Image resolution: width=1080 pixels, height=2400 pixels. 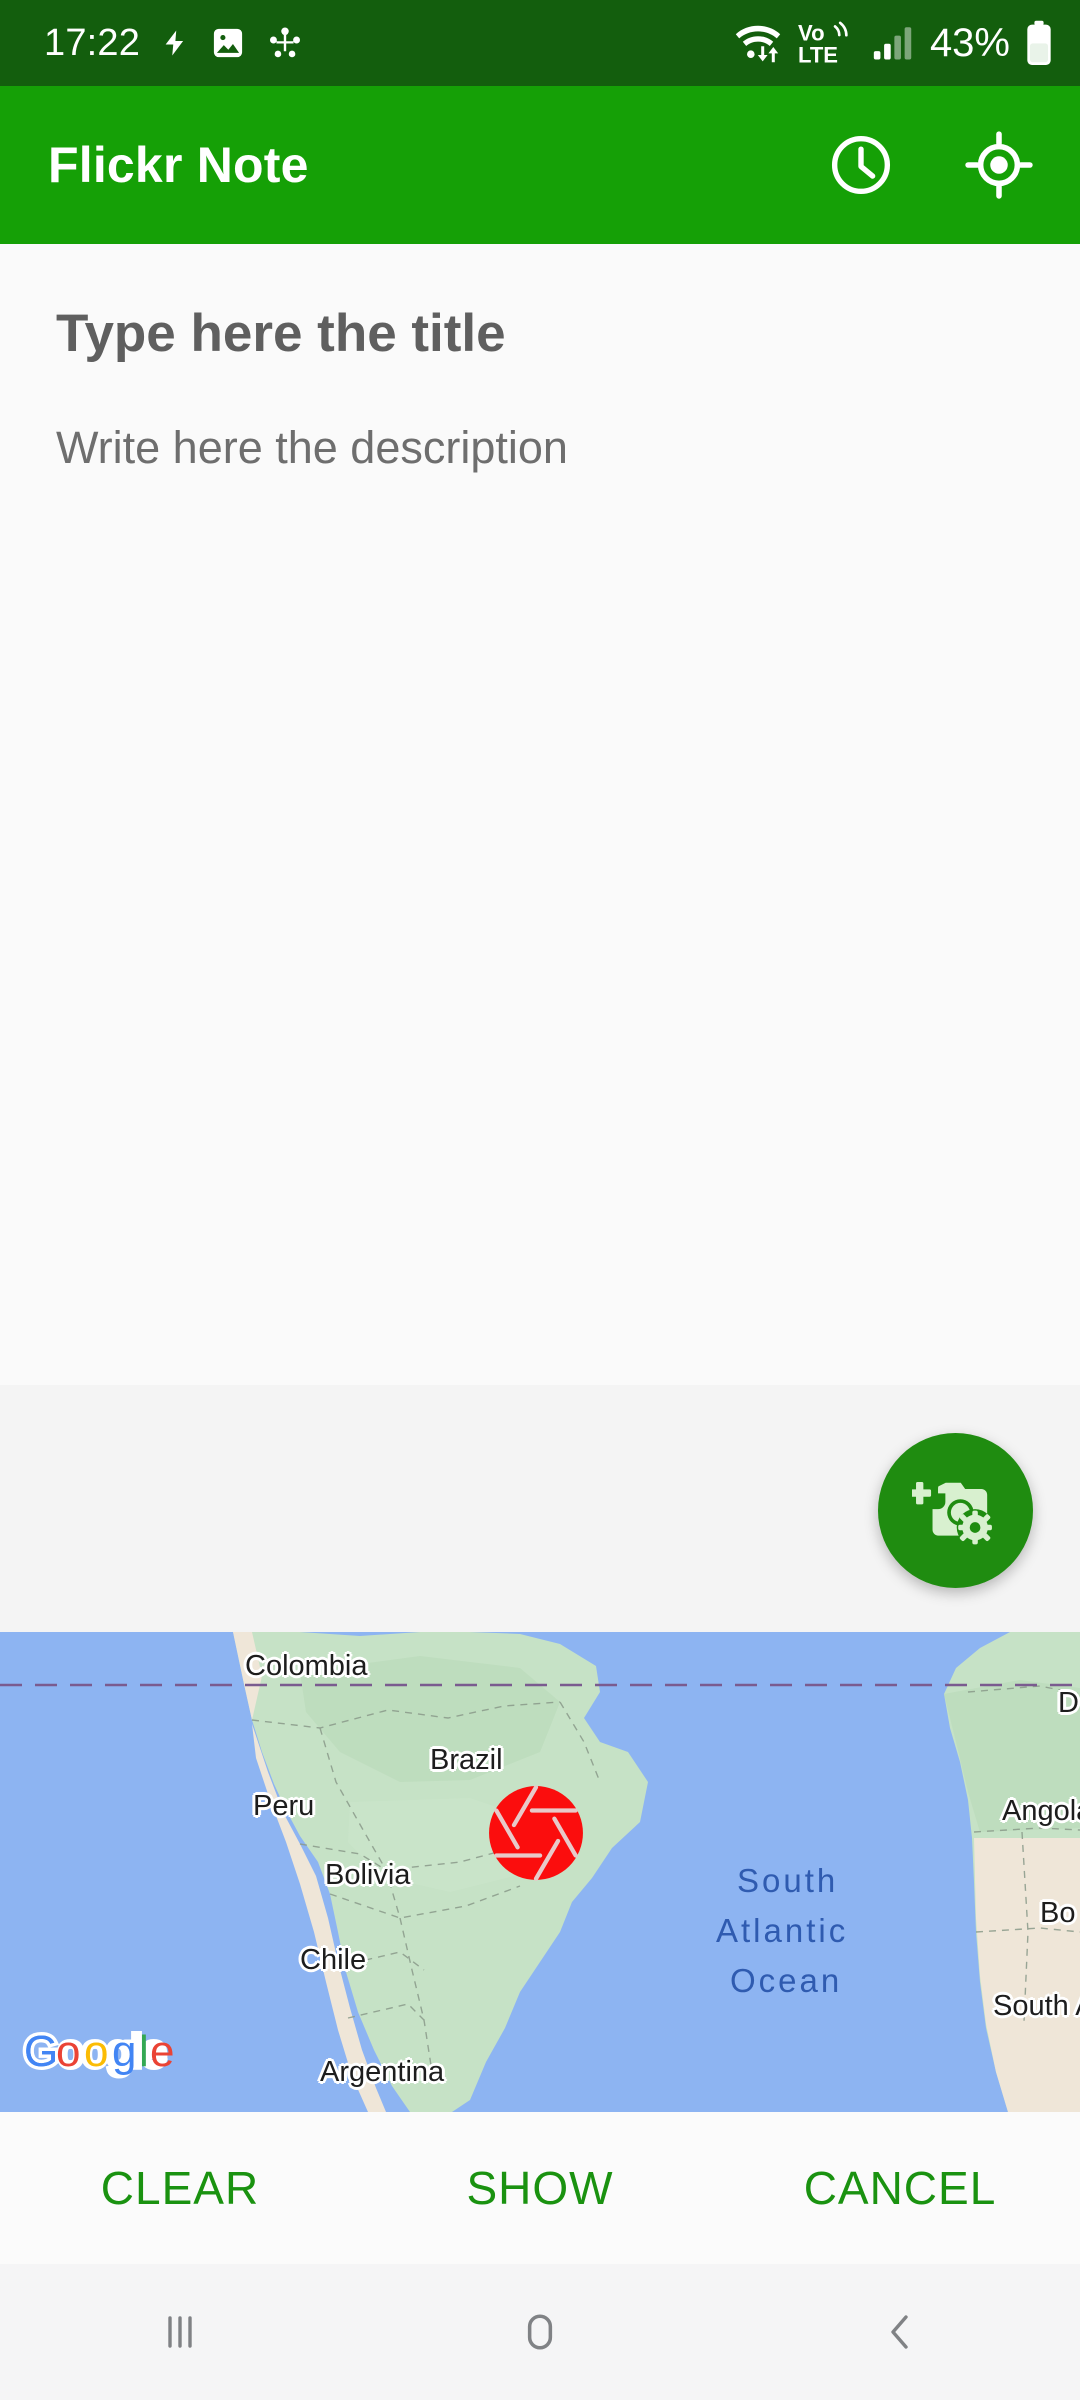 What do you see at coordinates (1068, 1703) in the screenshot?
I see `map-label-drc: D` at bounding box center [1068, 1703].